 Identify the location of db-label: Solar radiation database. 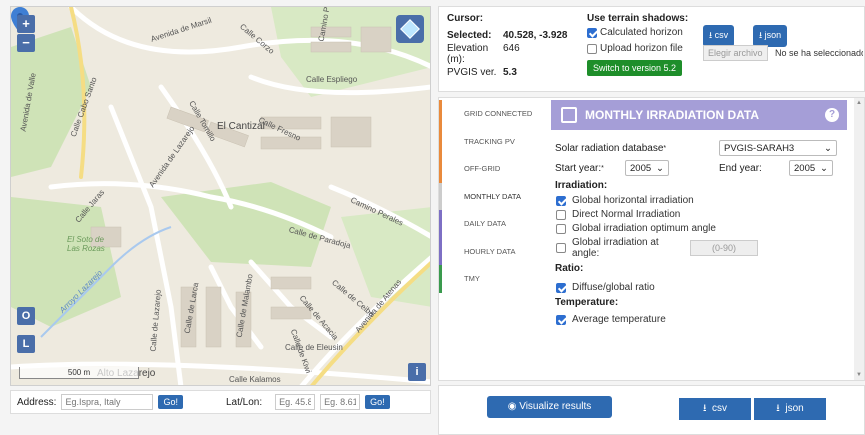
(609, 148).